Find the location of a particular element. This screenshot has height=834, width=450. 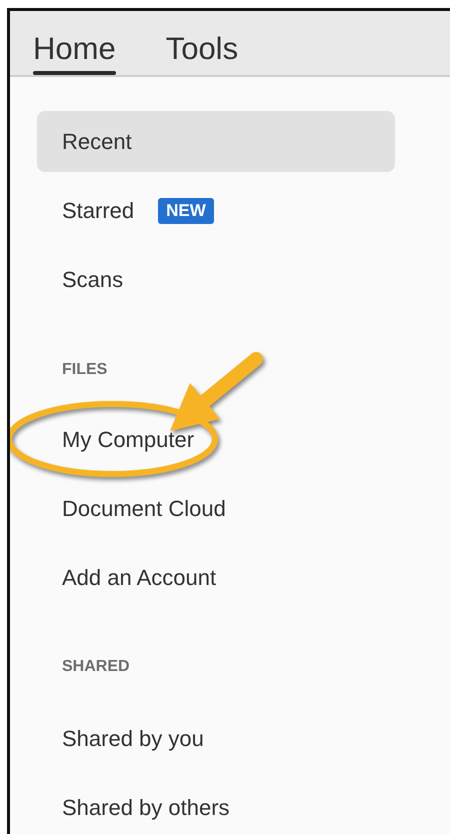

nav-item: Add an Account is located at coordinates (139, 577).